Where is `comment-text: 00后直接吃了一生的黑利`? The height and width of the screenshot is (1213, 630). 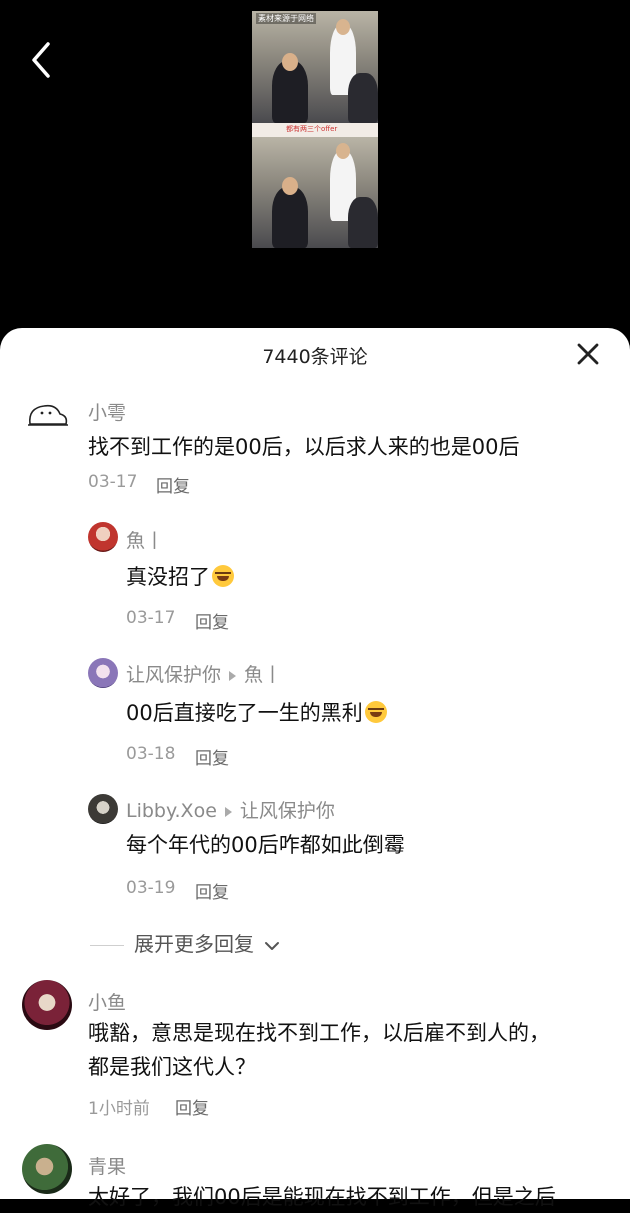
comment-text: 00后直接吃了一生的黑利 is located at coordinates (256, 713).